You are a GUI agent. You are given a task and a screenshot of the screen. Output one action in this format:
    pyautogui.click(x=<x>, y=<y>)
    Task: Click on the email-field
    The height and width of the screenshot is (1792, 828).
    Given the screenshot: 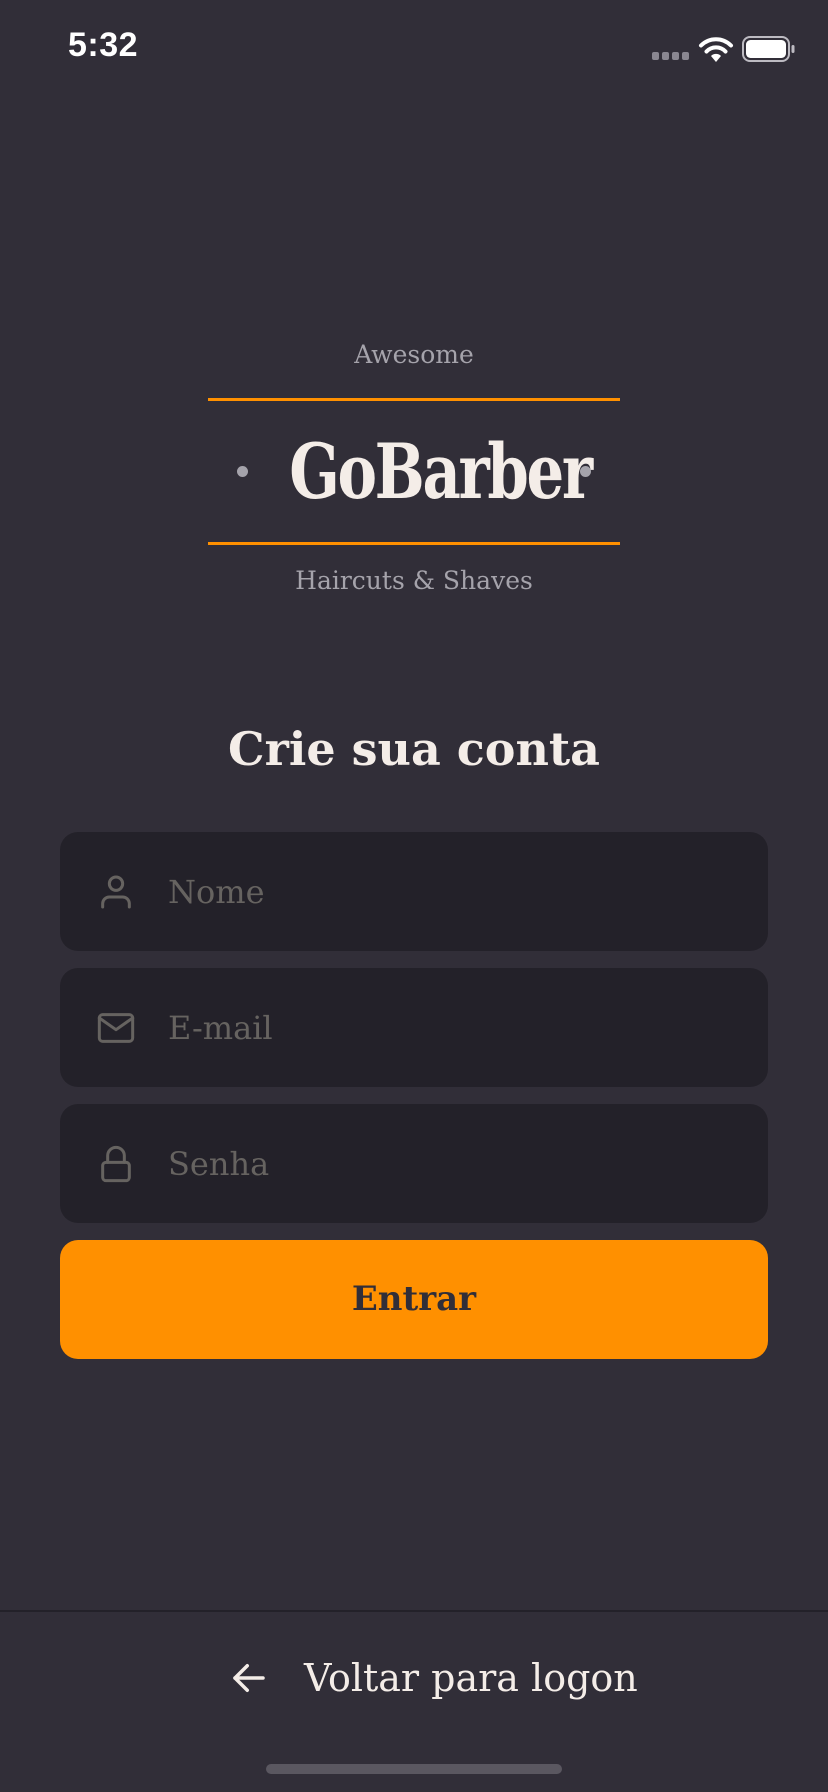 What is the action you would take?
    pyautogui.click(x=414, y=1027)
    